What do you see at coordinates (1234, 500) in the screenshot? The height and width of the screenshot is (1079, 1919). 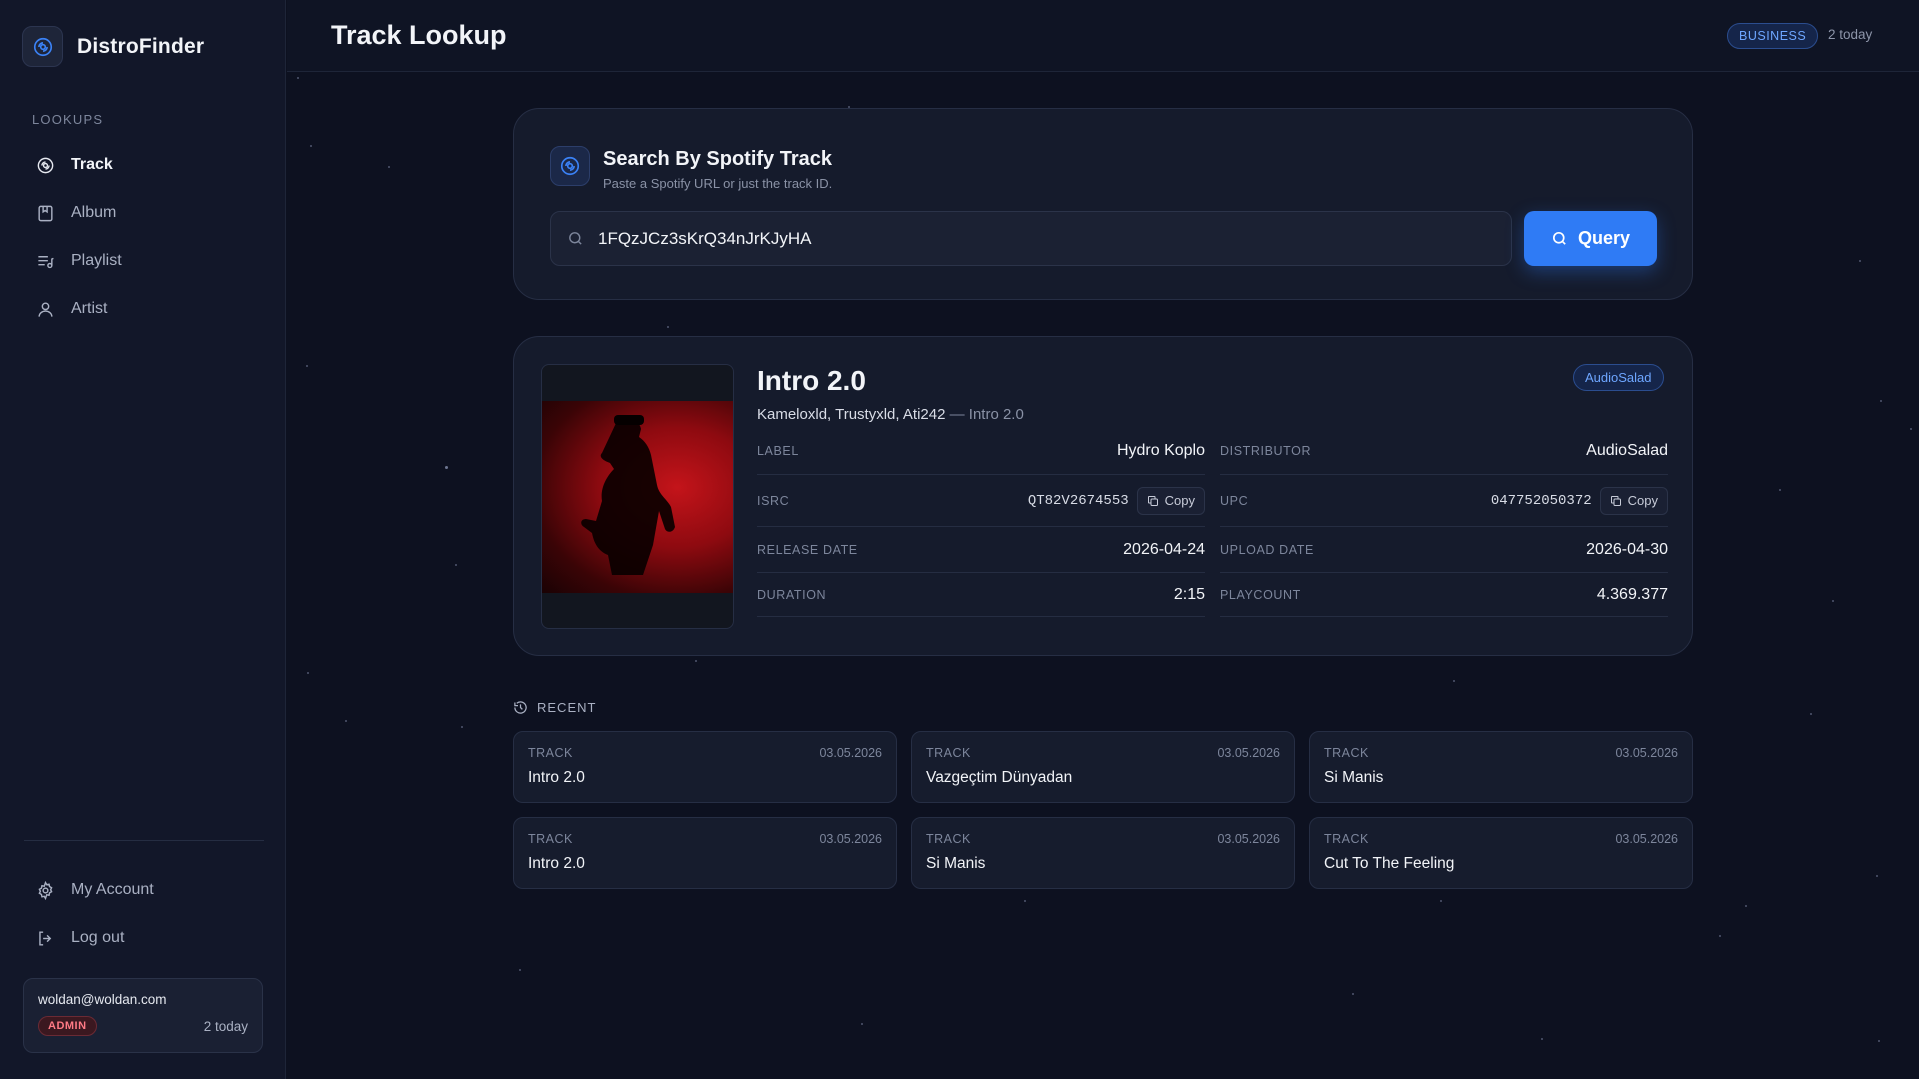 I see `field-label: UPC` at bounding box center [1234, 500].